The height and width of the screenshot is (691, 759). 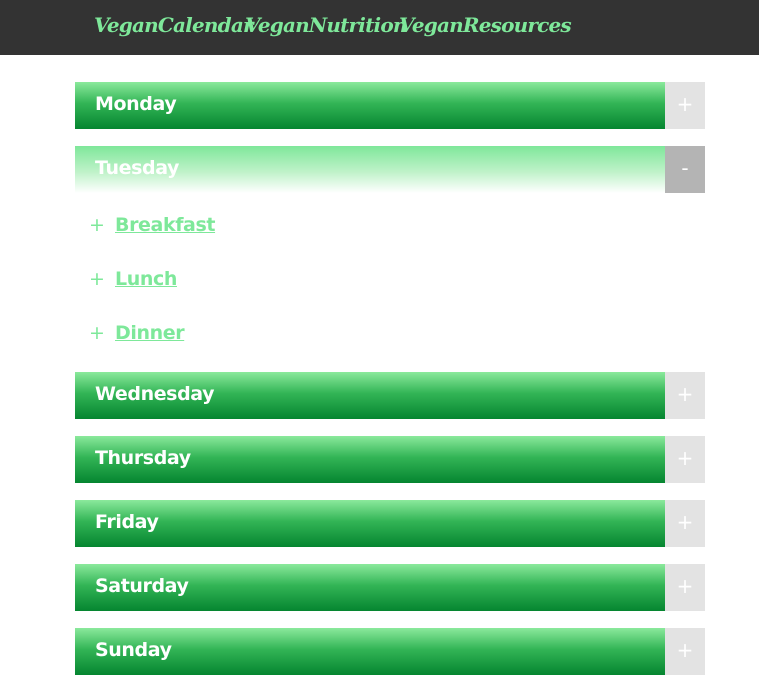 I want to click on day-label-saturday: Saturday, so click(x=142, y=586).